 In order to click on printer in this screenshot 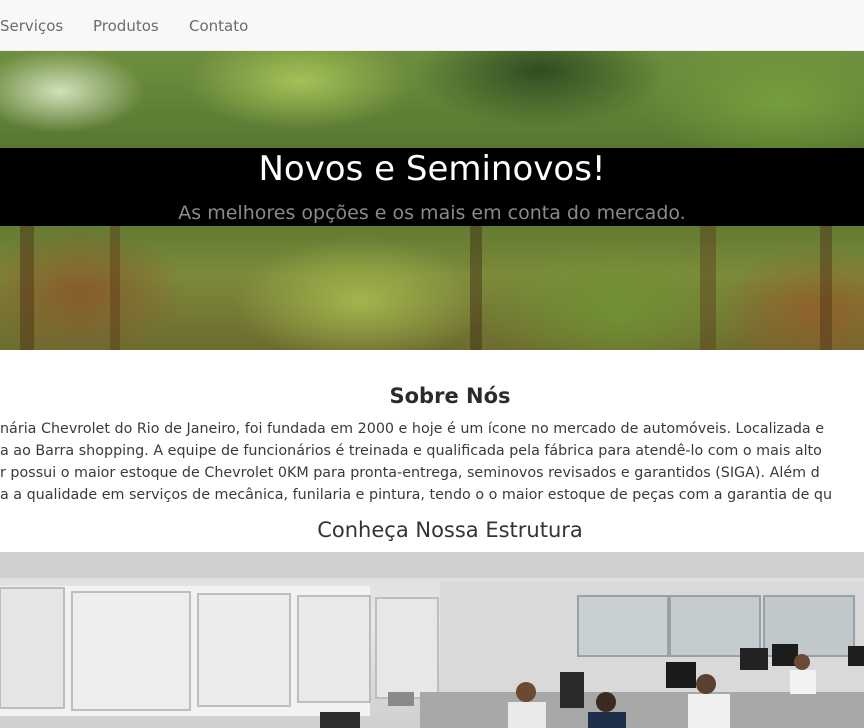, I will do `click(401, 699)`.